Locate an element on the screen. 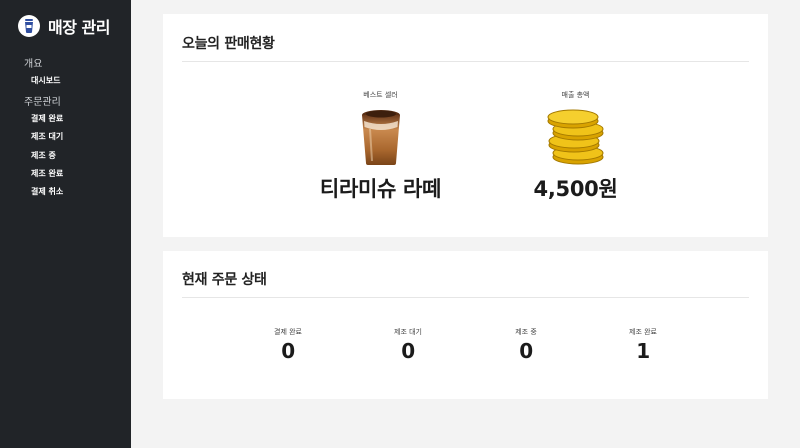  sidebar-item-completed: 제조 완료 is located at coordinates (47, 173).